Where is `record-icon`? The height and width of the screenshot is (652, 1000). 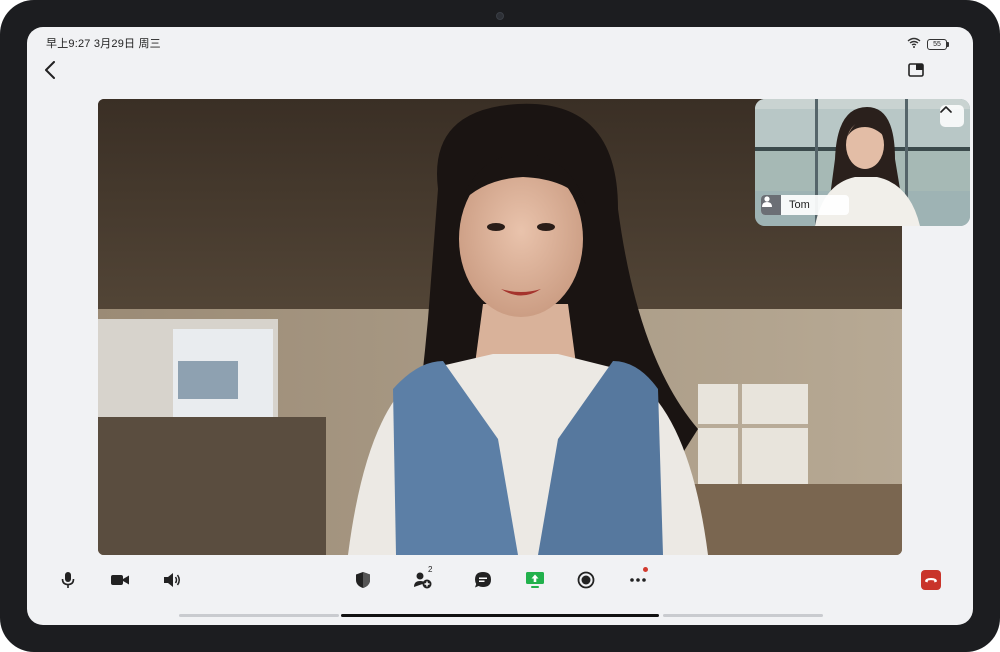
record-icon is located at coordinates (586, 580).